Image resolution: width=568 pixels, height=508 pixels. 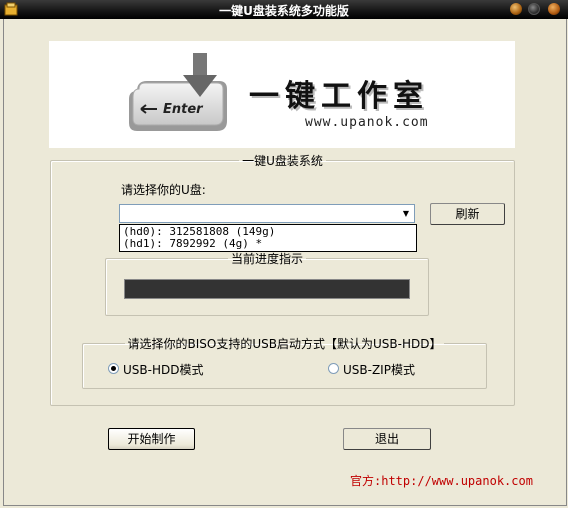 I want to click on down-arrow-icon, so click(x=200, y=75).